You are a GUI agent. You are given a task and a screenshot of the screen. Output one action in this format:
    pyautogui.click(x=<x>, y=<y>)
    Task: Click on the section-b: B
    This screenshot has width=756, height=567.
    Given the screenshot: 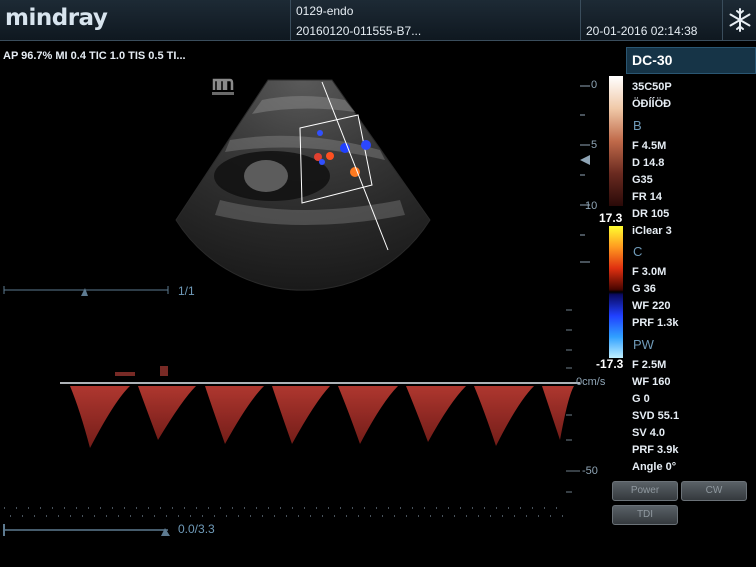 What is the action you would take?
    pyautogui.click(x=637, y=125)
    